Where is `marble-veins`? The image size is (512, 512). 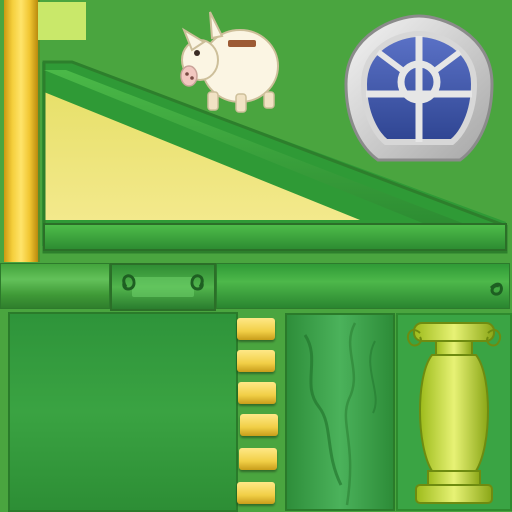 marble-veins is located at coordinates (340, 414).